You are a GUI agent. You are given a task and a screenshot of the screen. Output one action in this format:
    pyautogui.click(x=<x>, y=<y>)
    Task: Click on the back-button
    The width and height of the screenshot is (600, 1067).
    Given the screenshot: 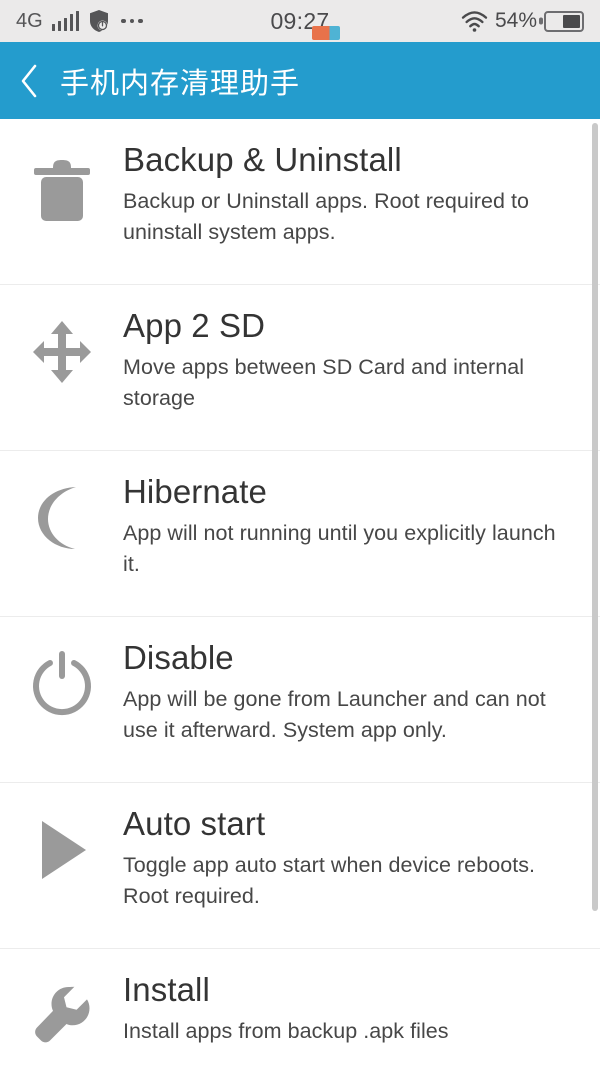 What is the action you would take?
    pyautogui.click(x=29, y=81)
    